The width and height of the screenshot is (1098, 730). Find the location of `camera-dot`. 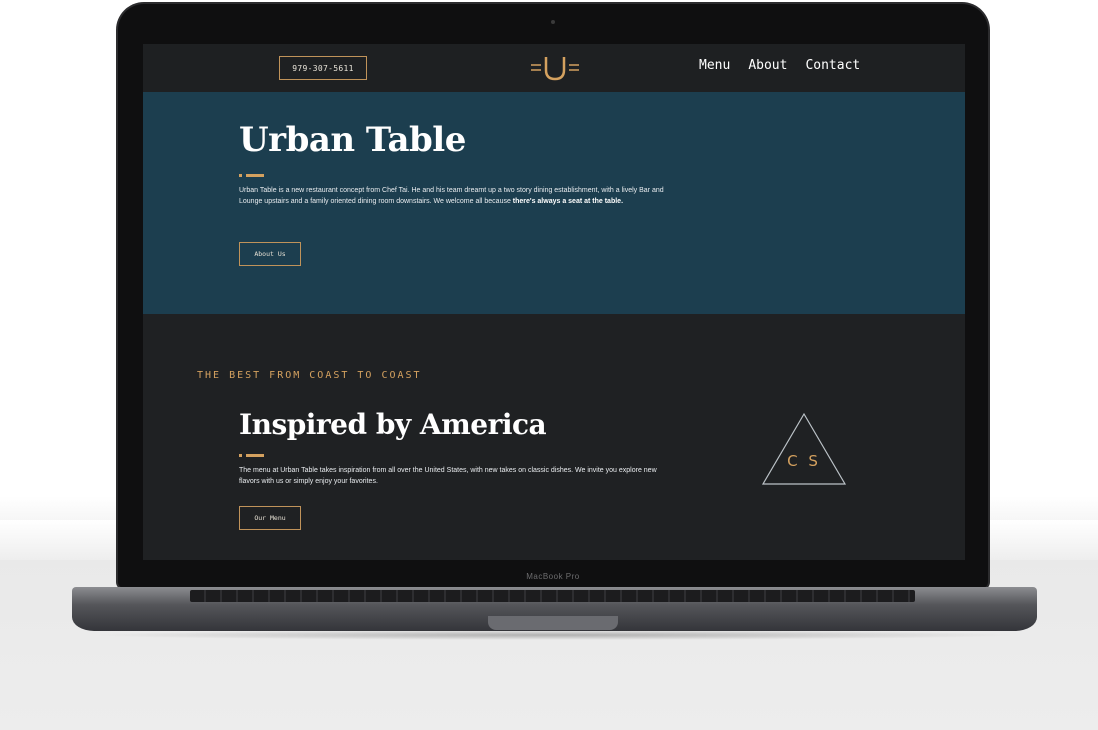

camera-dot is located at coordinates (553, 22).